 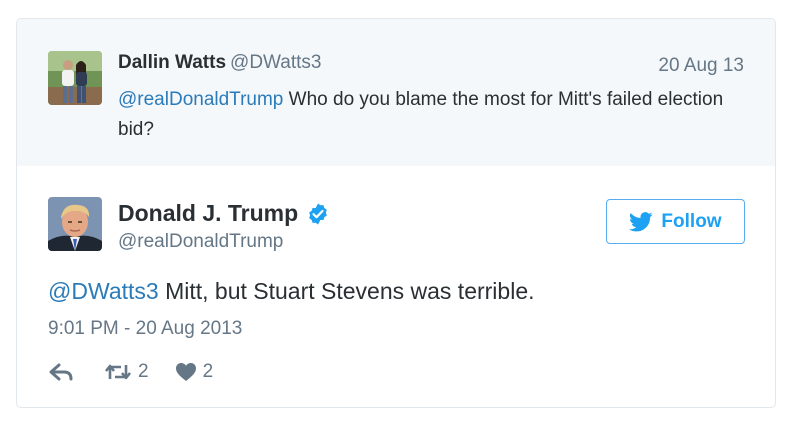 I want to click on reply-icon, so click(x=61, y=372).